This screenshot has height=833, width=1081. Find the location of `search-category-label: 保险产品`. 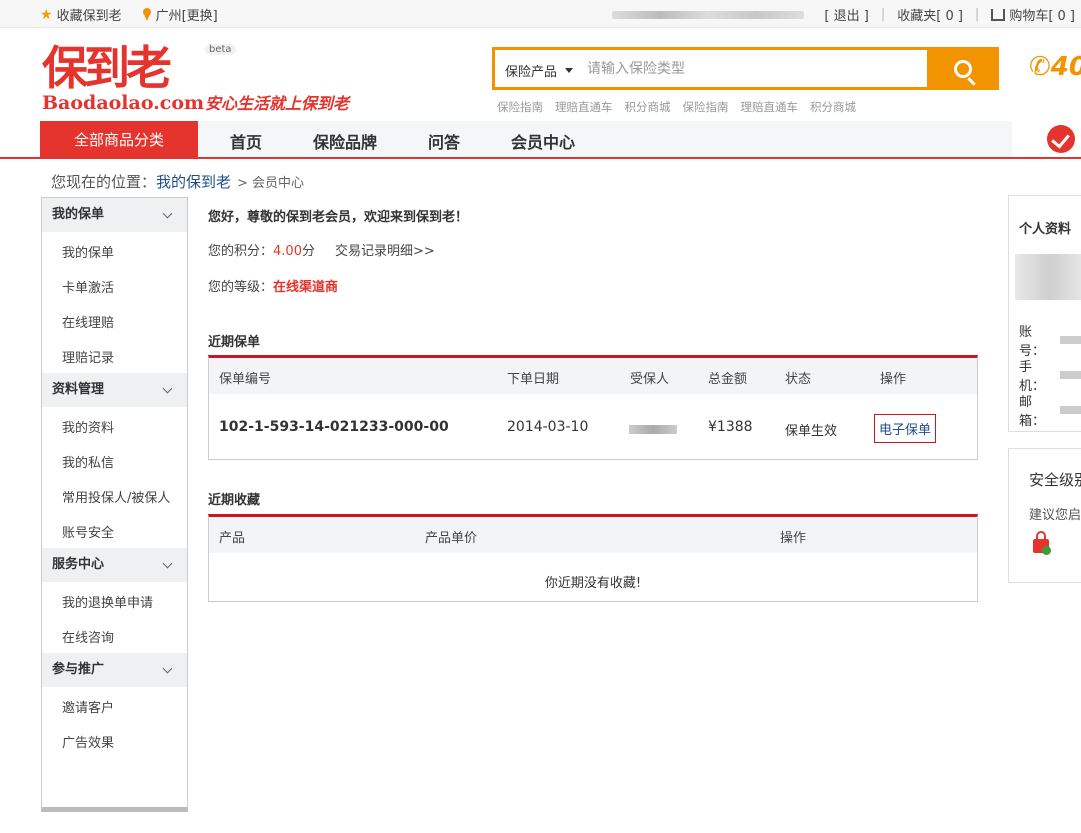

search-category-label: 保险产品 is located at coordinates (531, 72).